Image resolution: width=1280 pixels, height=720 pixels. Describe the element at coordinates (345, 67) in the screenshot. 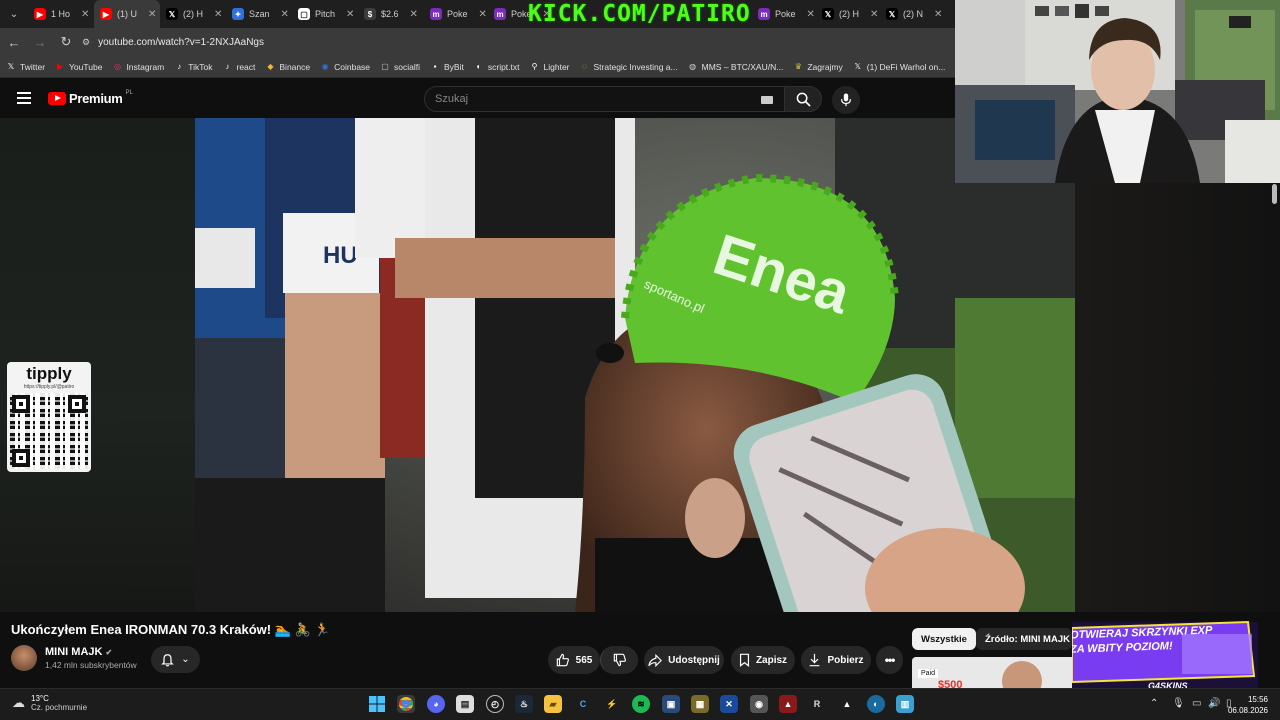

I see `bookmark-item: ◉ Coinbase` at that location.